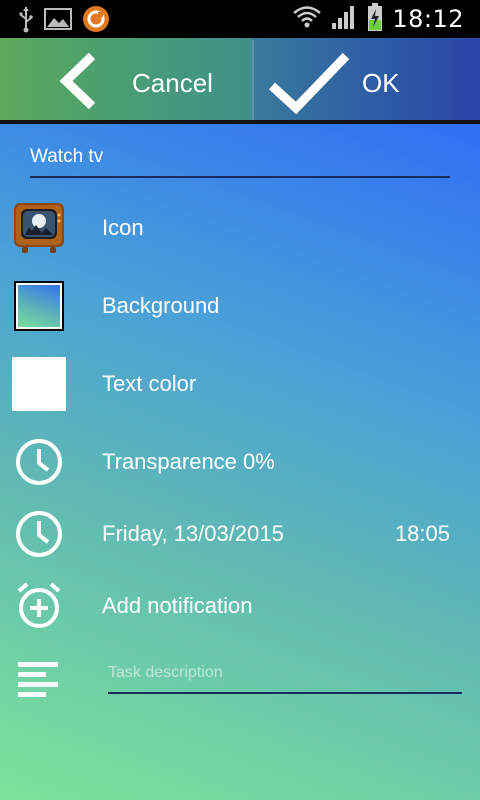 The height and width of the screenshot is (800, 480). I want to click on icon-row-label: Icon, so click(123, 227).